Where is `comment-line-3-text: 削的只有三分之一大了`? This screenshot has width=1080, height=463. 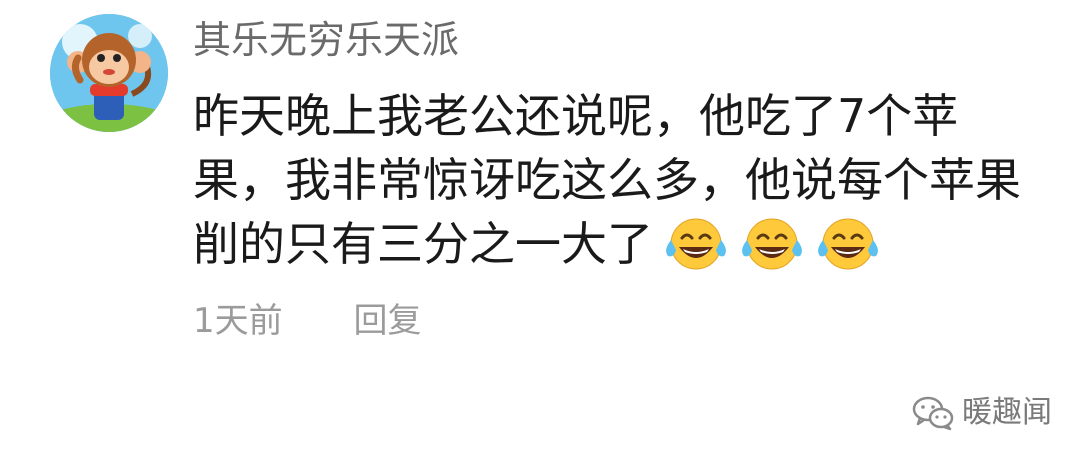
comment-line-3-text: 削的只有三分之一大了 is located at coordinates (423, 244).